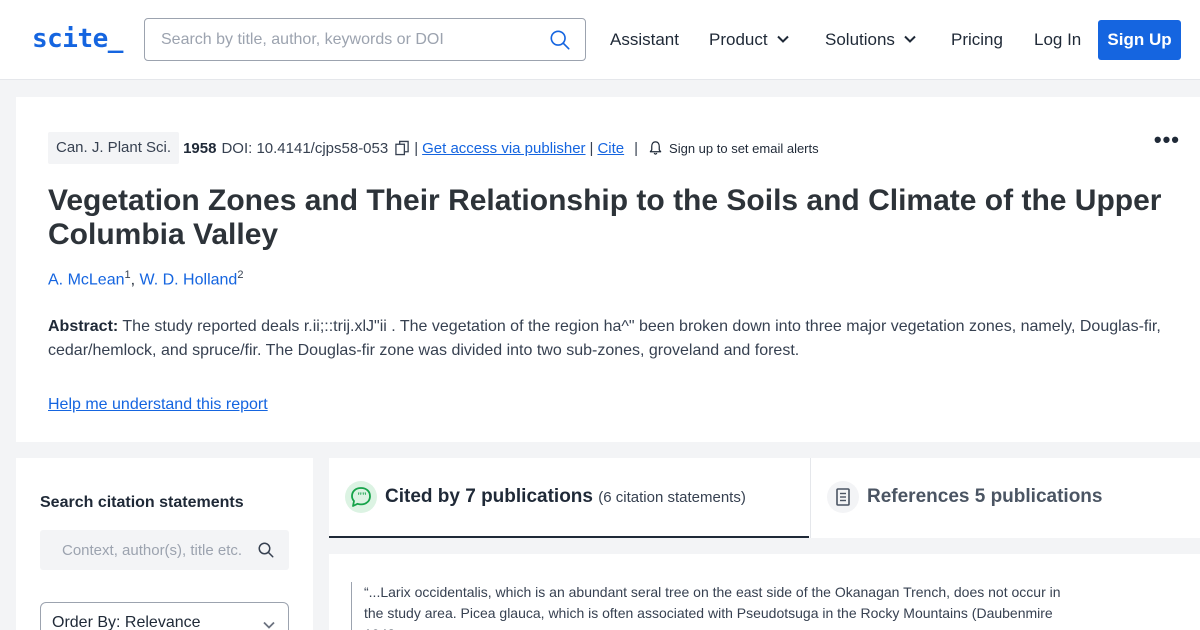 This screenshot has width=1200, height=630. Describe the element at coordinates (1057, 40) in the screenshot. I see `nav-login: Log In` at that location.